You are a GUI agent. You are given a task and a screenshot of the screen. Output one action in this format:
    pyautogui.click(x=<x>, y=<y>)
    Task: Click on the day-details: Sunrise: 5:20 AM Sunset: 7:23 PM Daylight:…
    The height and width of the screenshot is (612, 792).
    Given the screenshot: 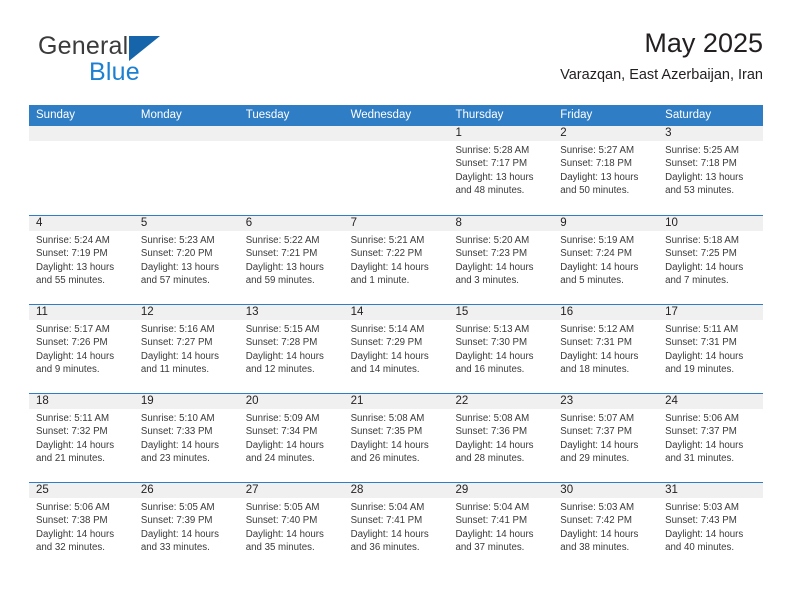 What is the action you would take?
    pyautogui.click(x=500, y=259)
    